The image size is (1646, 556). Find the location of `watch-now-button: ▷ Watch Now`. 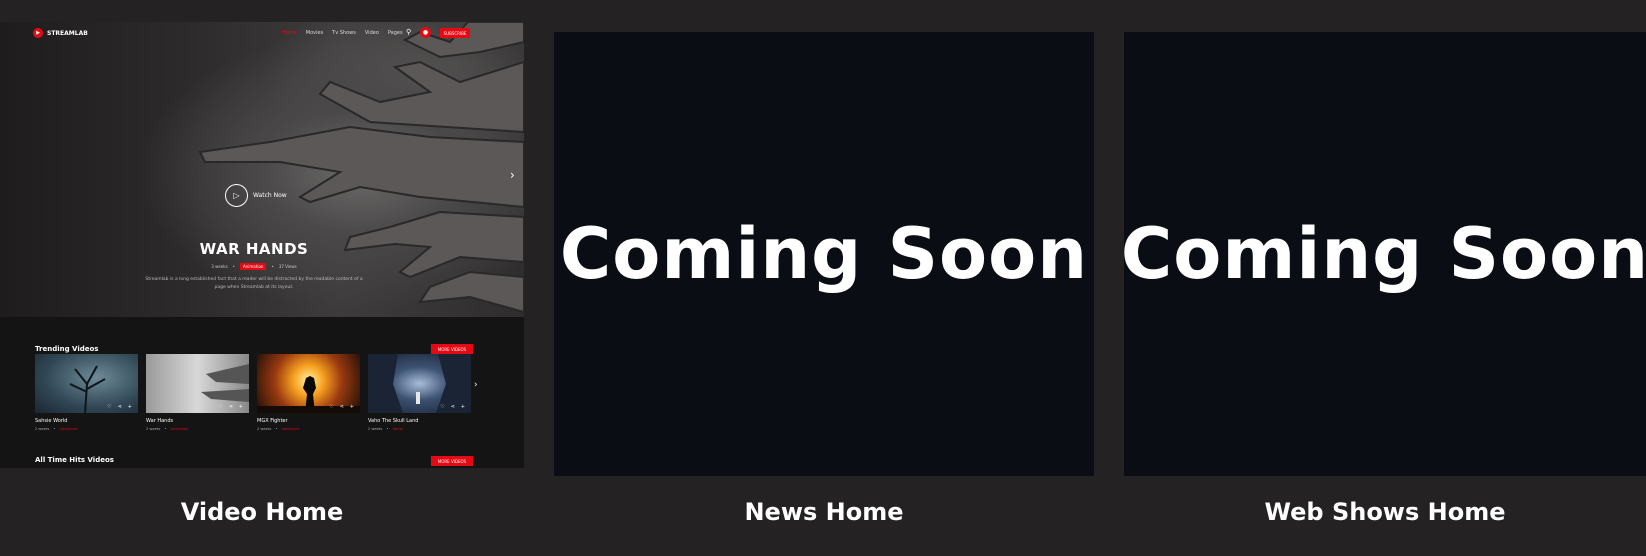

watch-now-button: ▷ Watch Now is located at coordinates (256, 195).